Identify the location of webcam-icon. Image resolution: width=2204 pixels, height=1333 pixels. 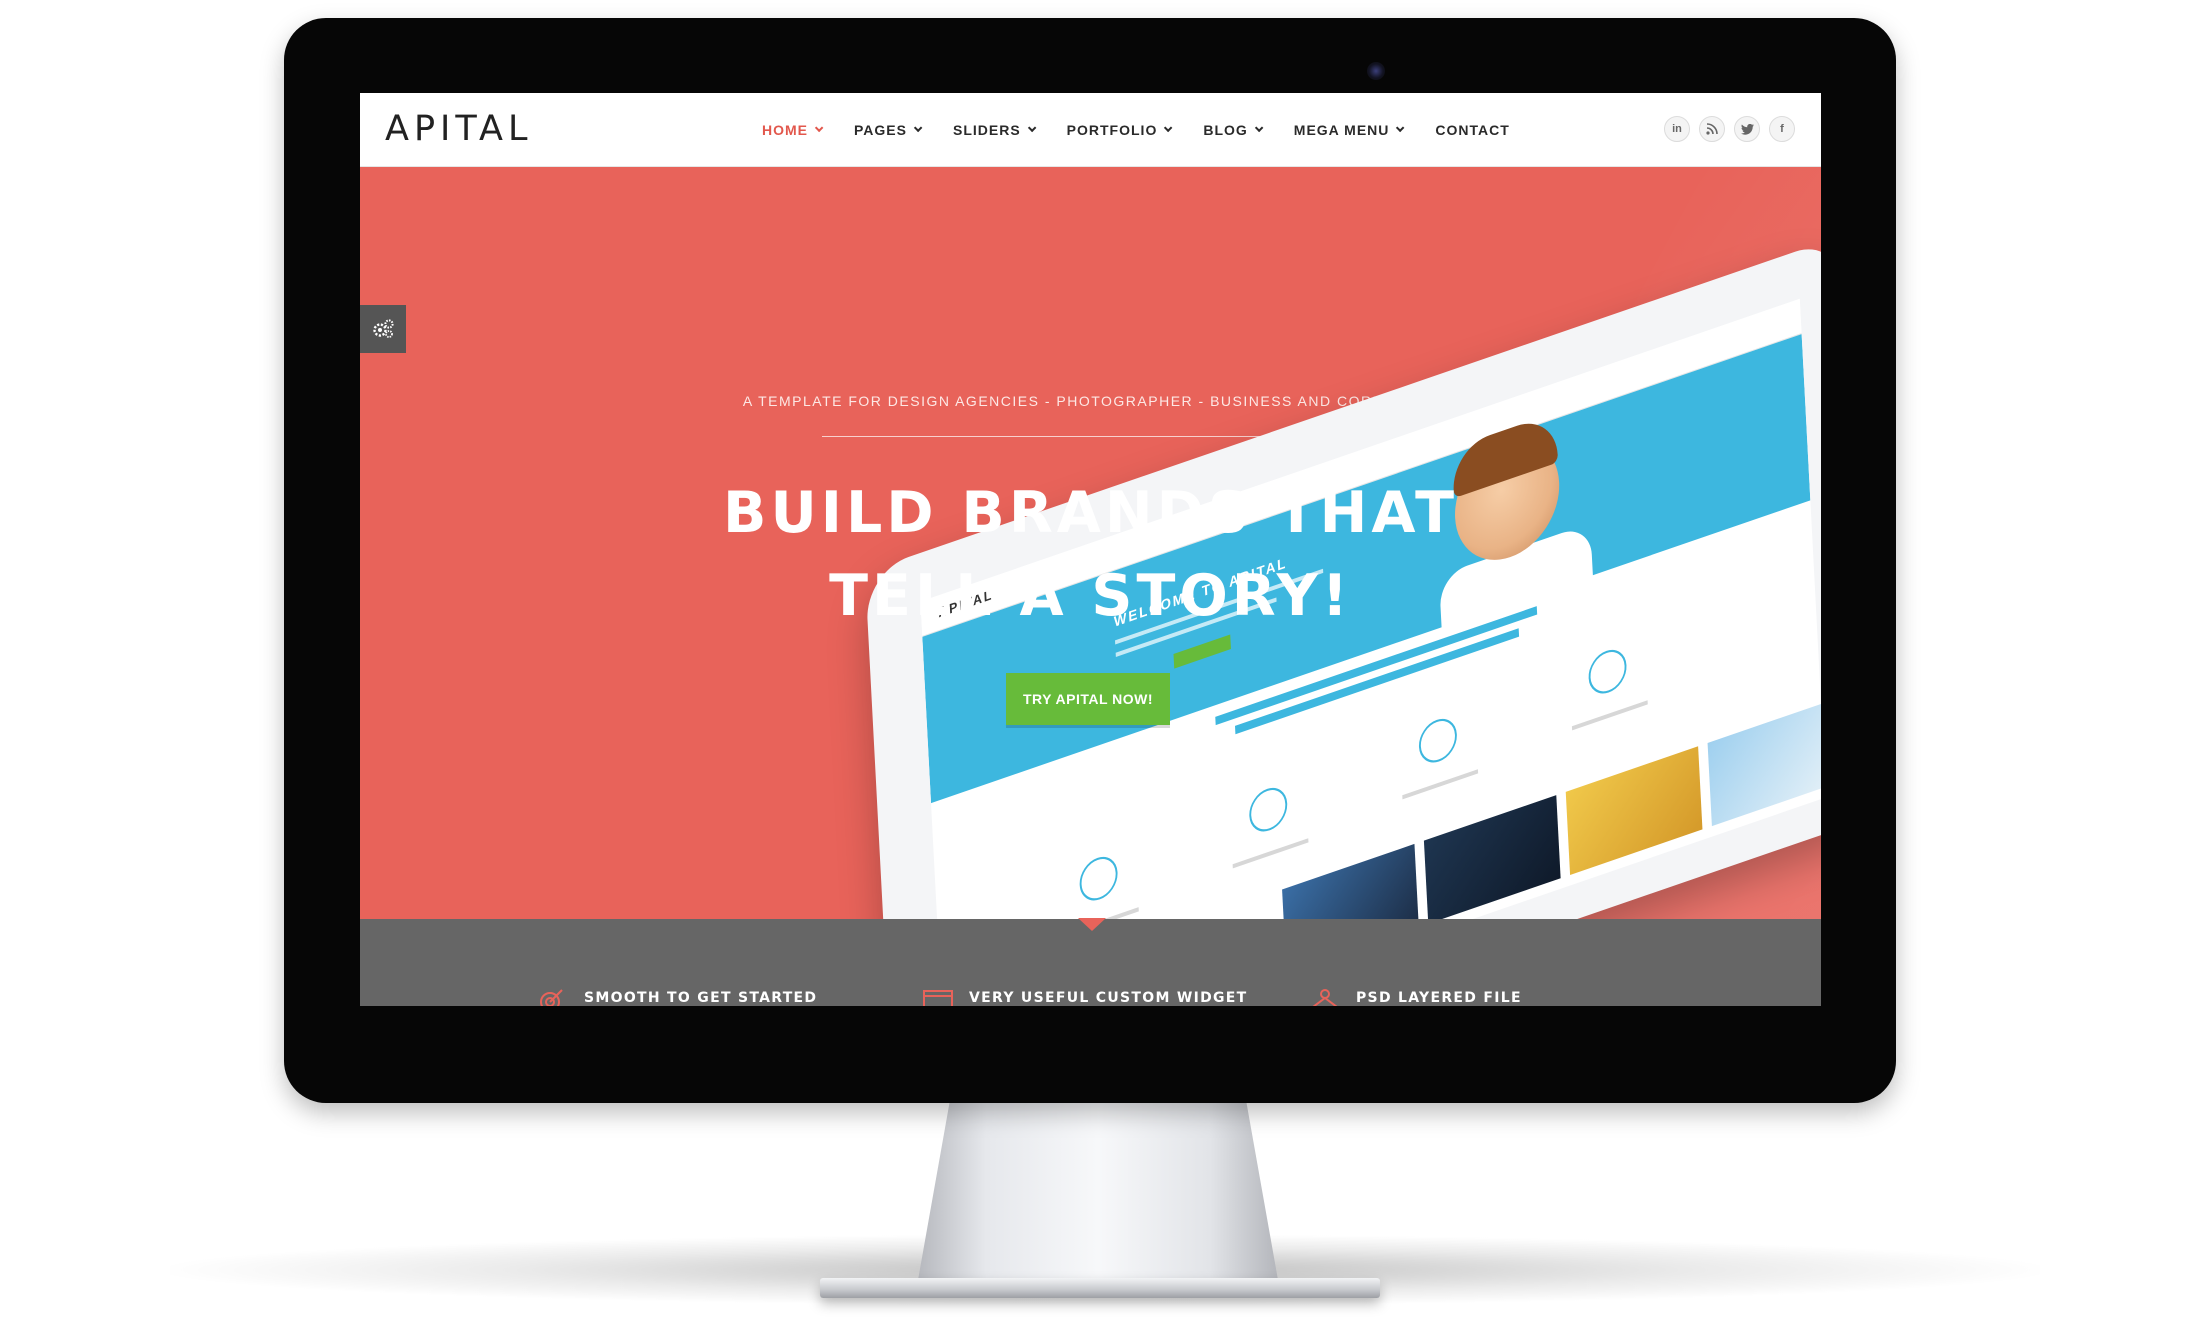
(1376, 71).